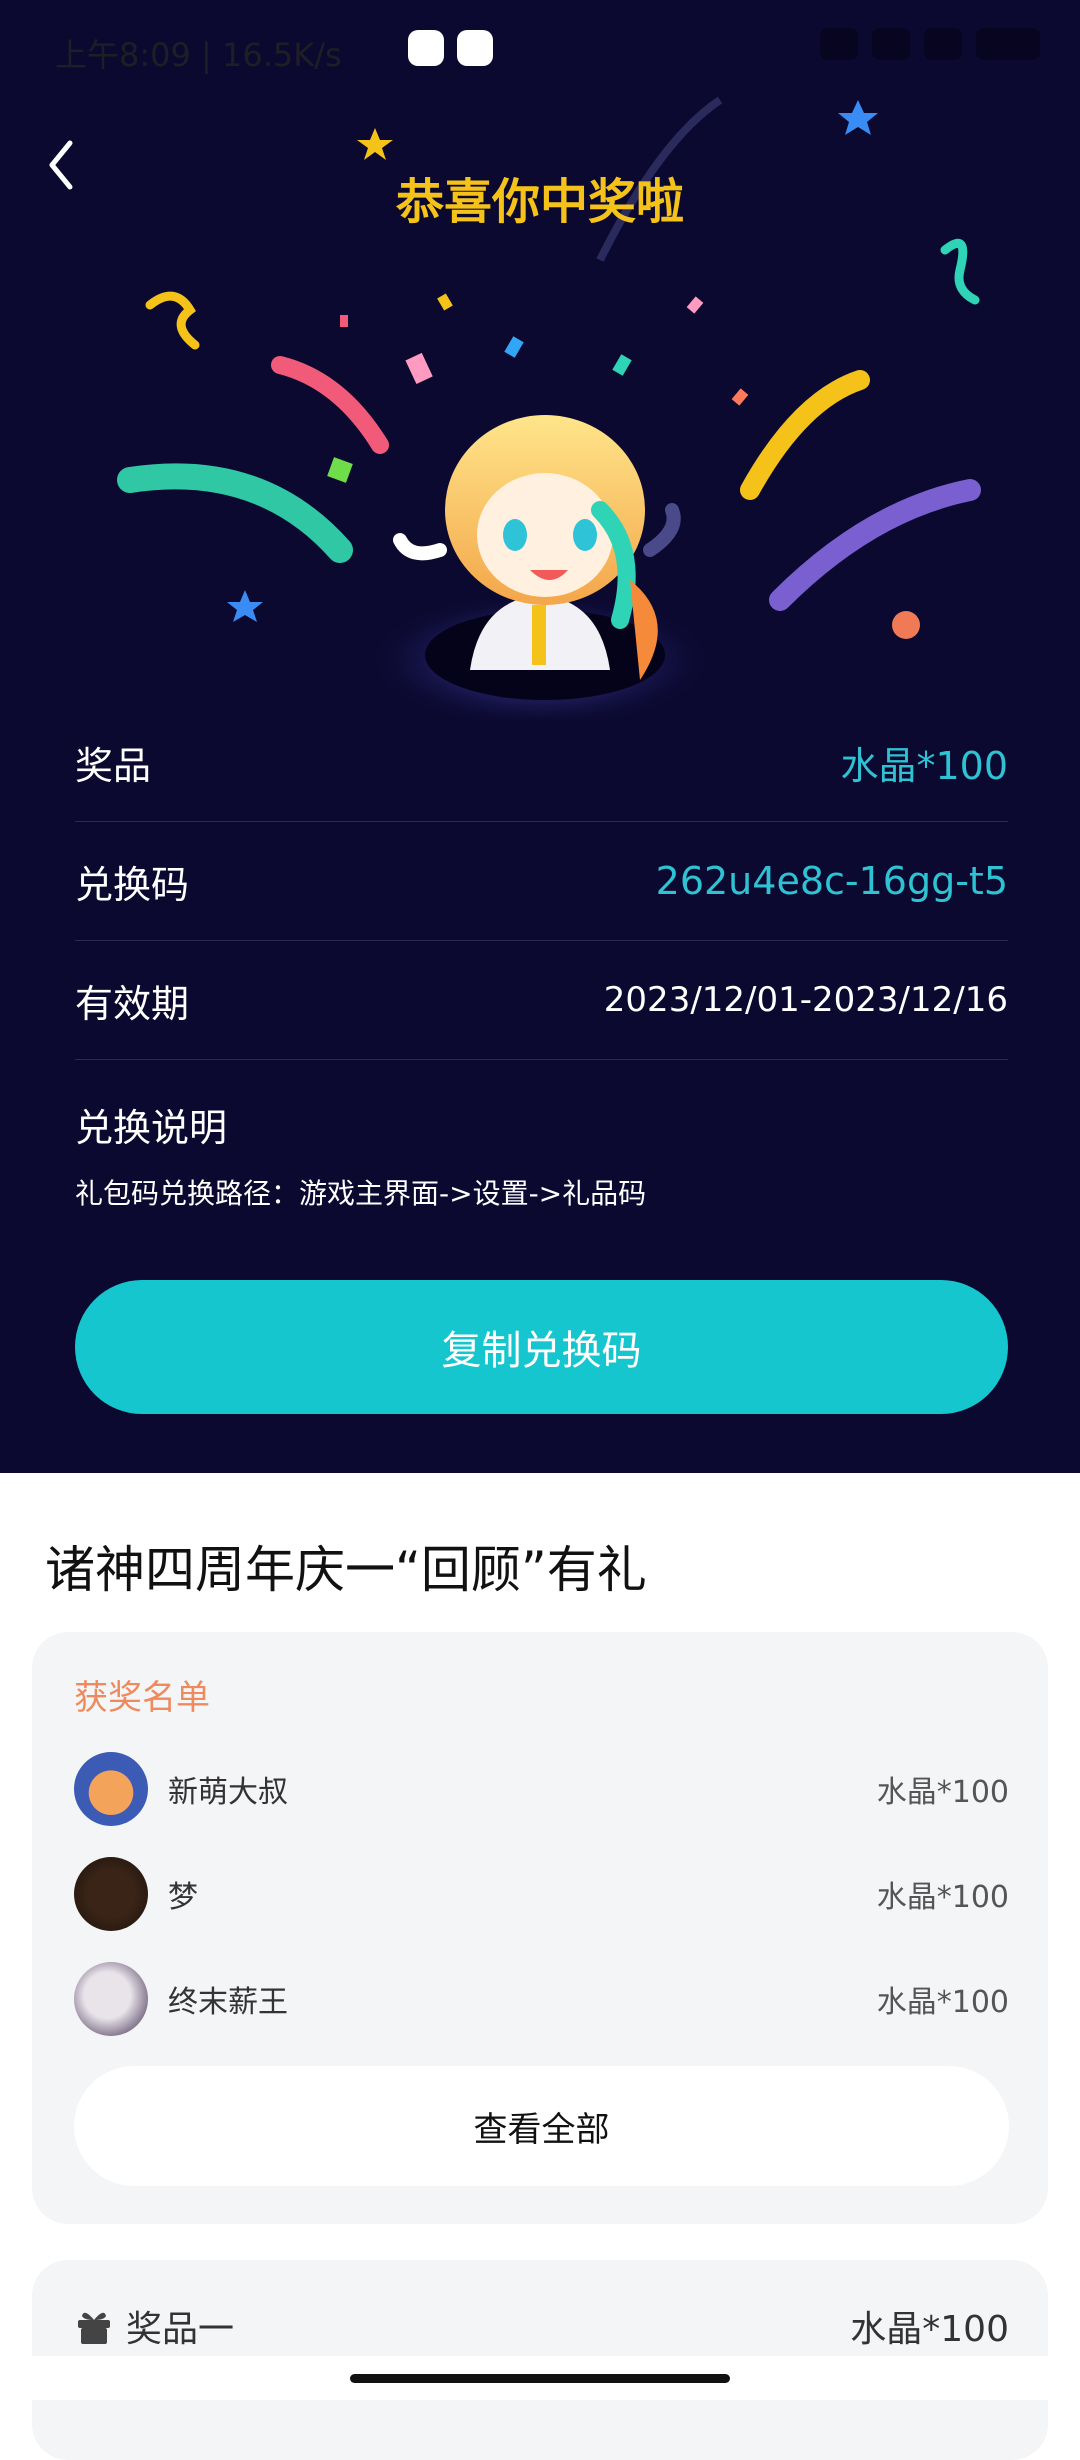  I want to click on validity-value: 2023/12/01-2023/12/16, so click(805, 1000).